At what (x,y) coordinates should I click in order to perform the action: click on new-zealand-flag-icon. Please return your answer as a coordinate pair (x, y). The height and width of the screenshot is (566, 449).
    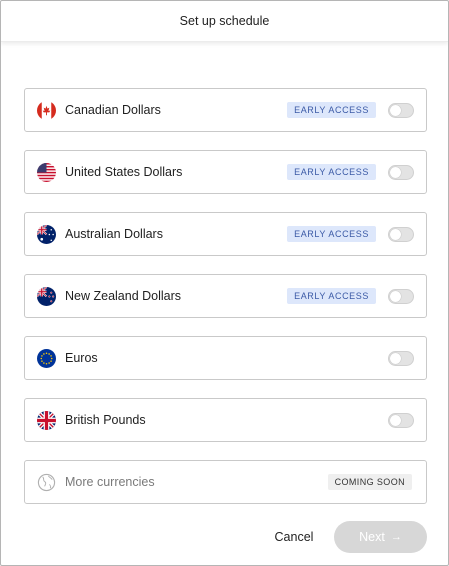
    Looking at the image, I should click on (46, 296).